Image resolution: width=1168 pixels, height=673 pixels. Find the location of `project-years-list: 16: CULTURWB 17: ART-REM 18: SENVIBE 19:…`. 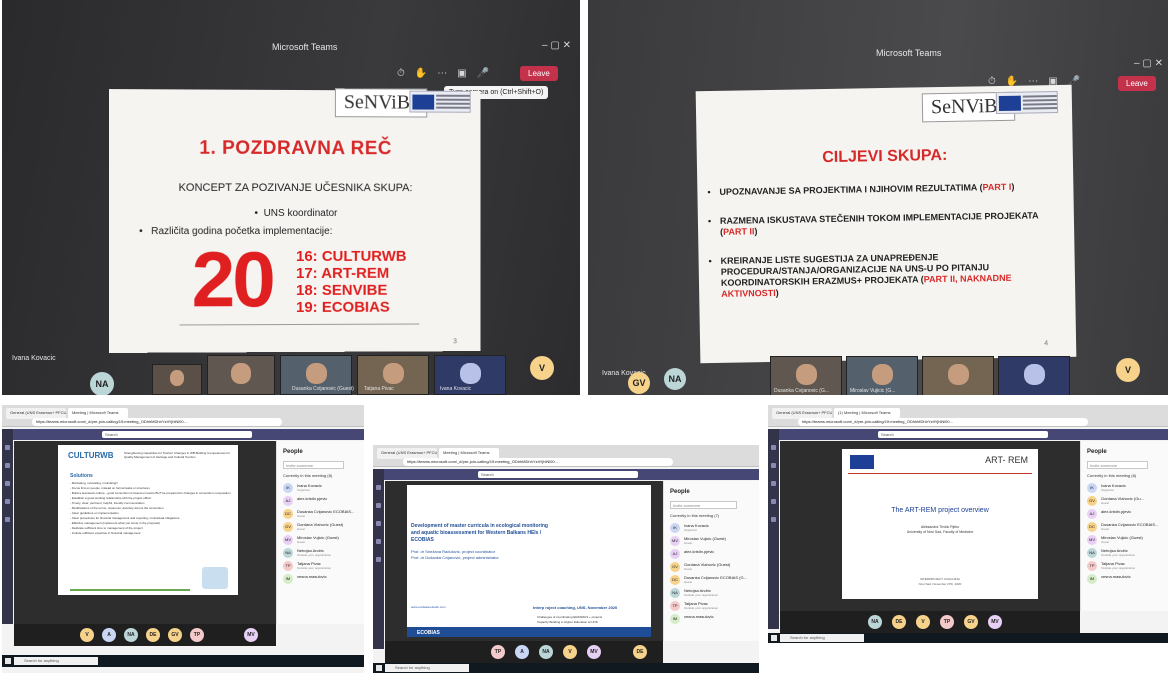

project-years-list: 16: CULTURWB 17: ART-REM 18: SENVIBE 19:… is located at coordinates (351, 282).